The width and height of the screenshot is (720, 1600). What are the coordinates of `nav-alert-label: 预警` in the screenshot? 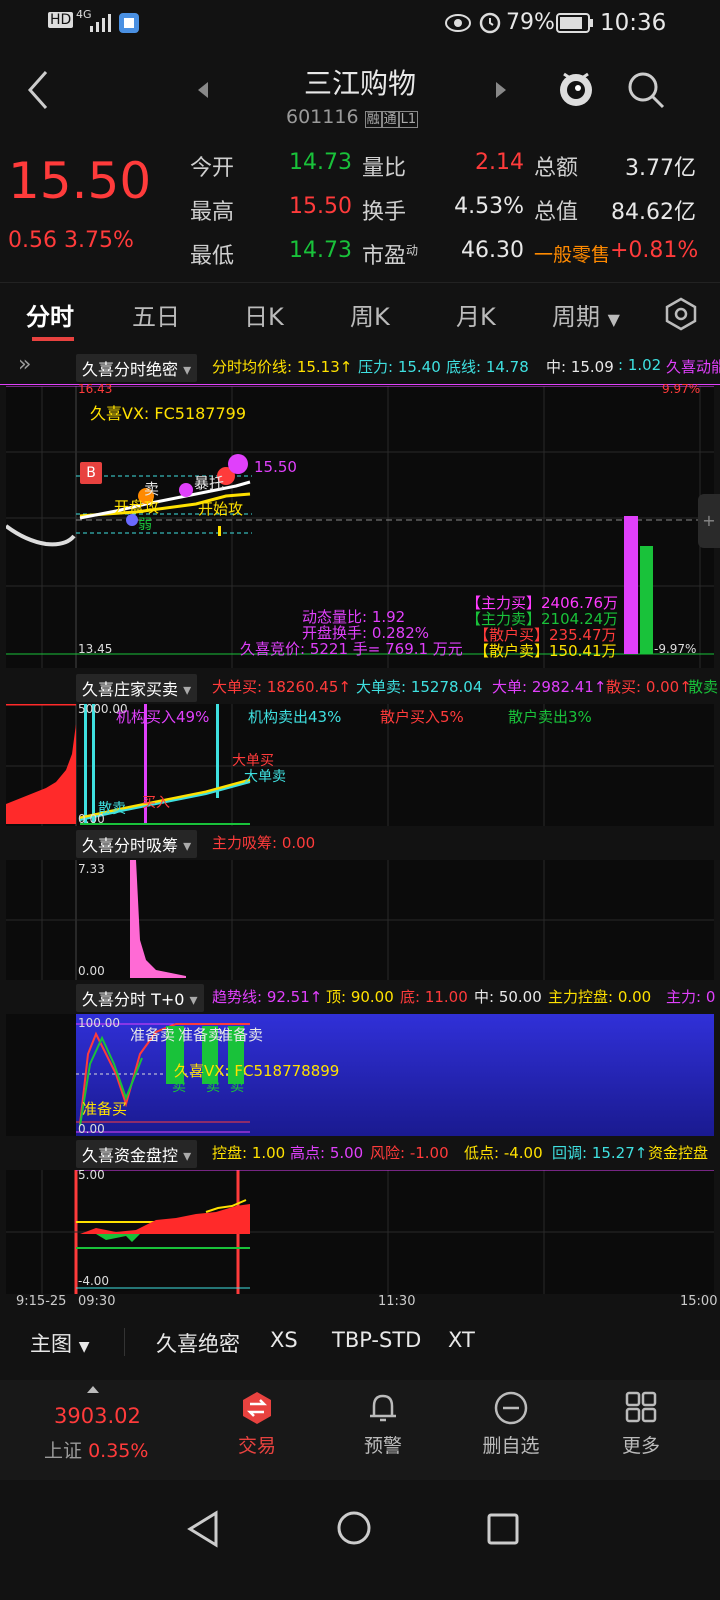 It's located at (382, 1446).